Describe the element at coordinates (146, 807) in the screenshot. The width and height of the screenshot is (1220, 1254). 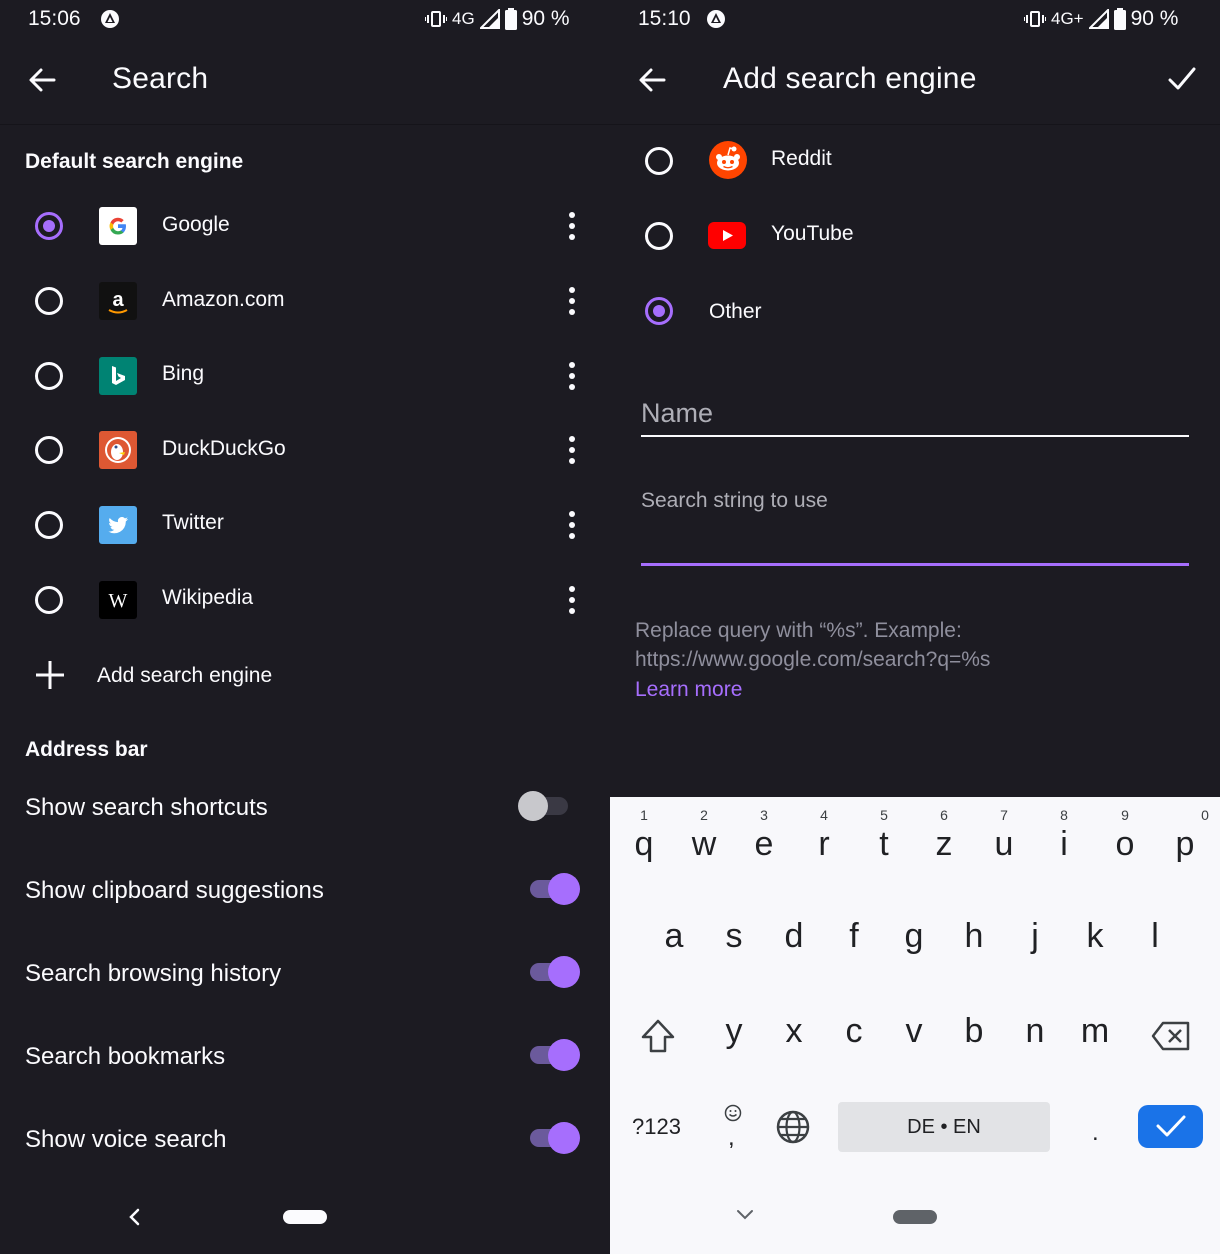
I see `setting-label: Show search shortcuts` at that location.